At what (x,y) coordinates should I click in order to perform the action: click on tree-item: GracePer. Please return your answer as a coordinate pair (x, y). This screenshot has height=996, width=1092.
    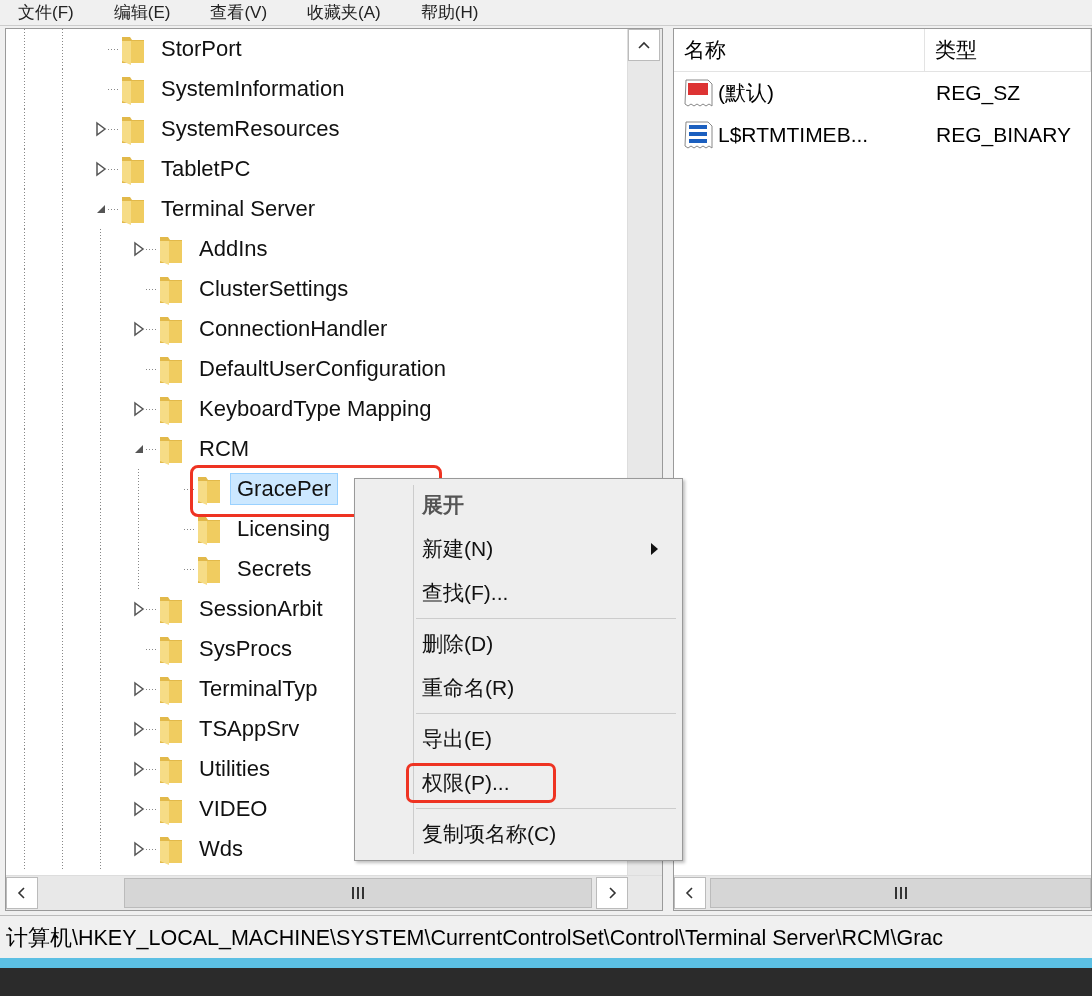
    Looking at the image, I should click on (284, 489).